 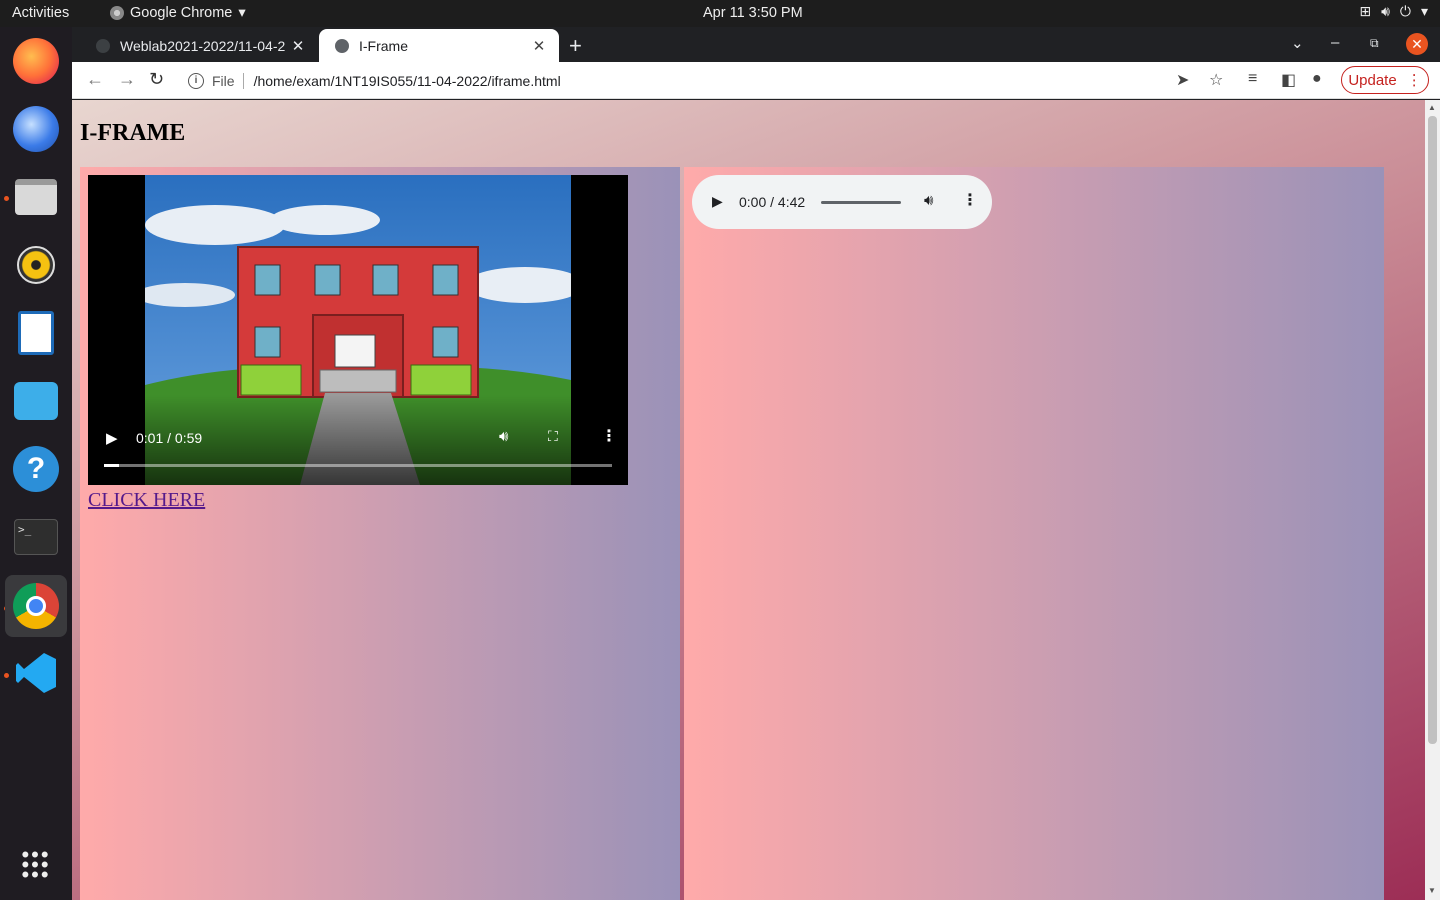 What do you see at coordinates (127, 79) in the screenshot?
I see `forward-arrow-icon: →` at bounding box center [127, 79].